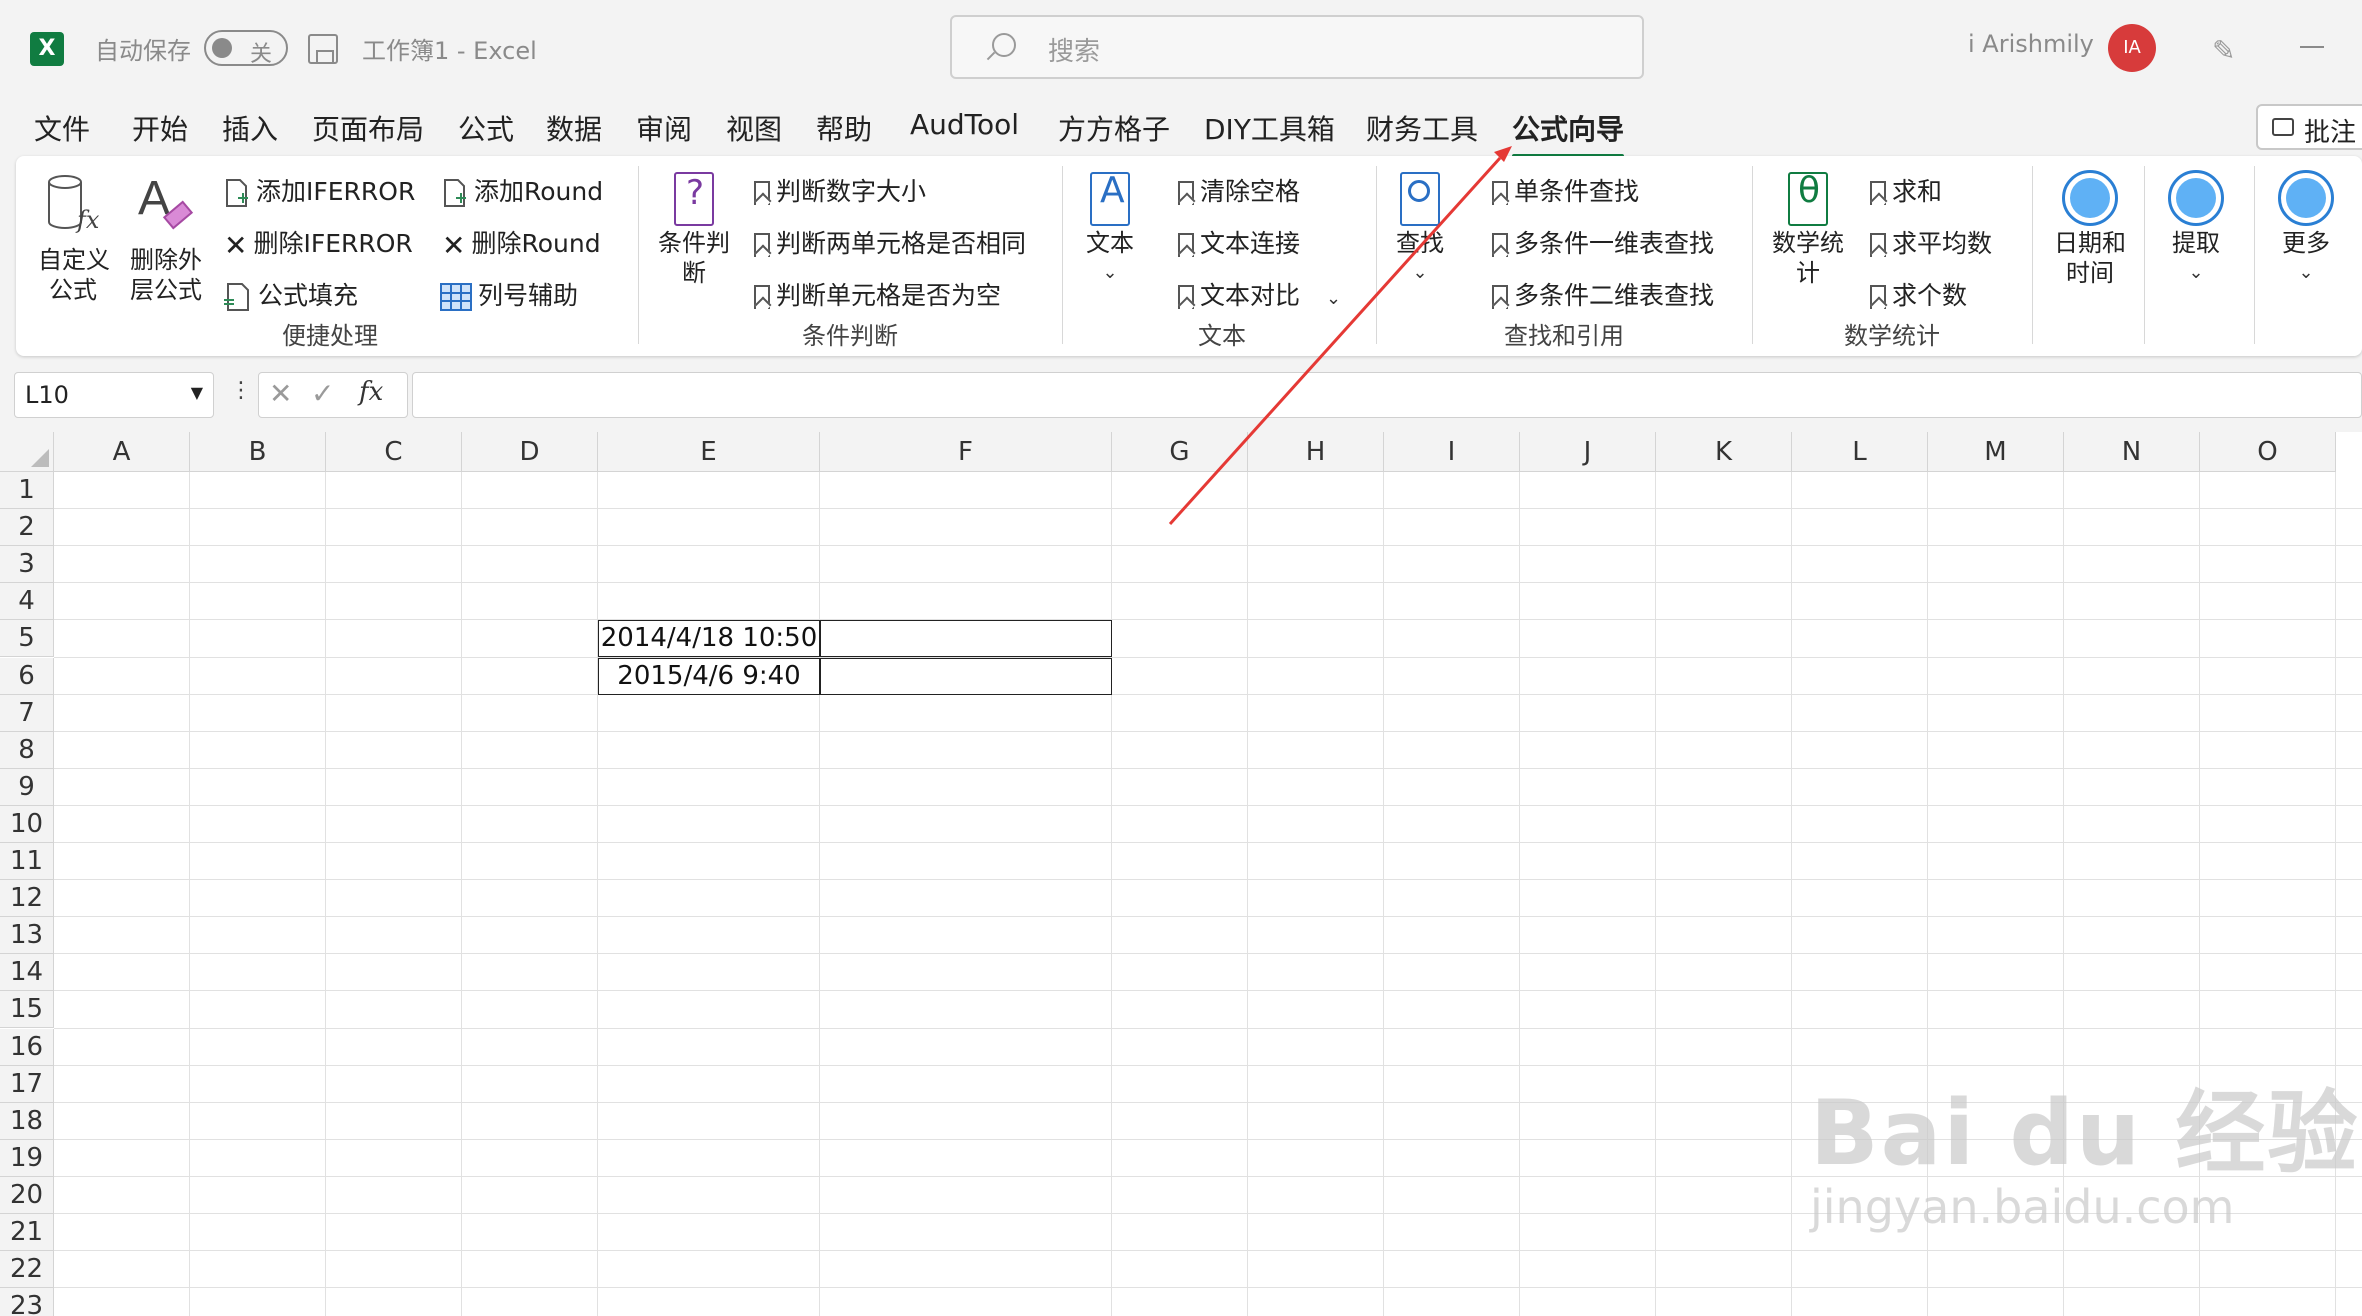 The image size is (2362, 1316). I want to click on annotation-arrow, so click(1340, 336).